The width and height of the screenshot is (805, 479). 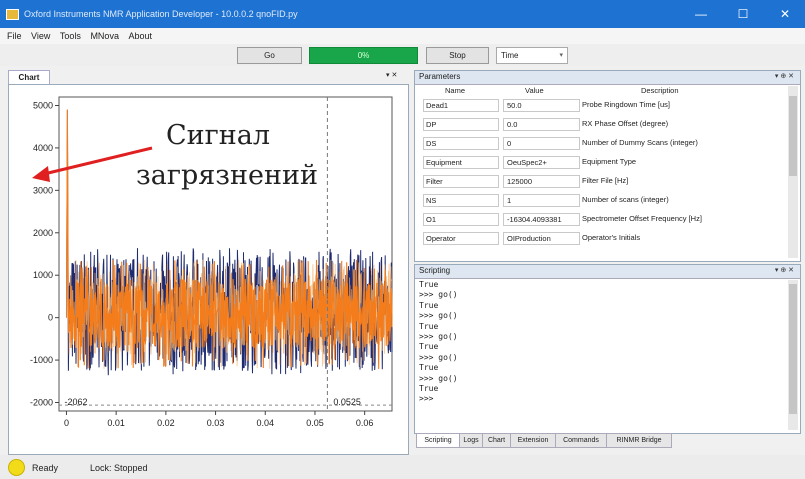 I want to click on menu-bar: File View Tools MNova About, so click(x=402, y=36).